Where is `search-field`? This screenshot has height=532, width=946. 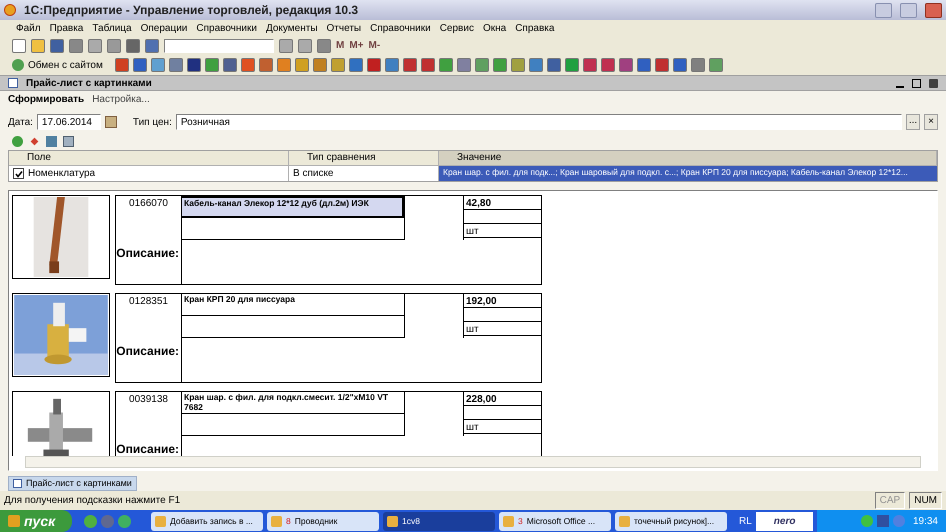 search-field is located at coordinates (219, 45).